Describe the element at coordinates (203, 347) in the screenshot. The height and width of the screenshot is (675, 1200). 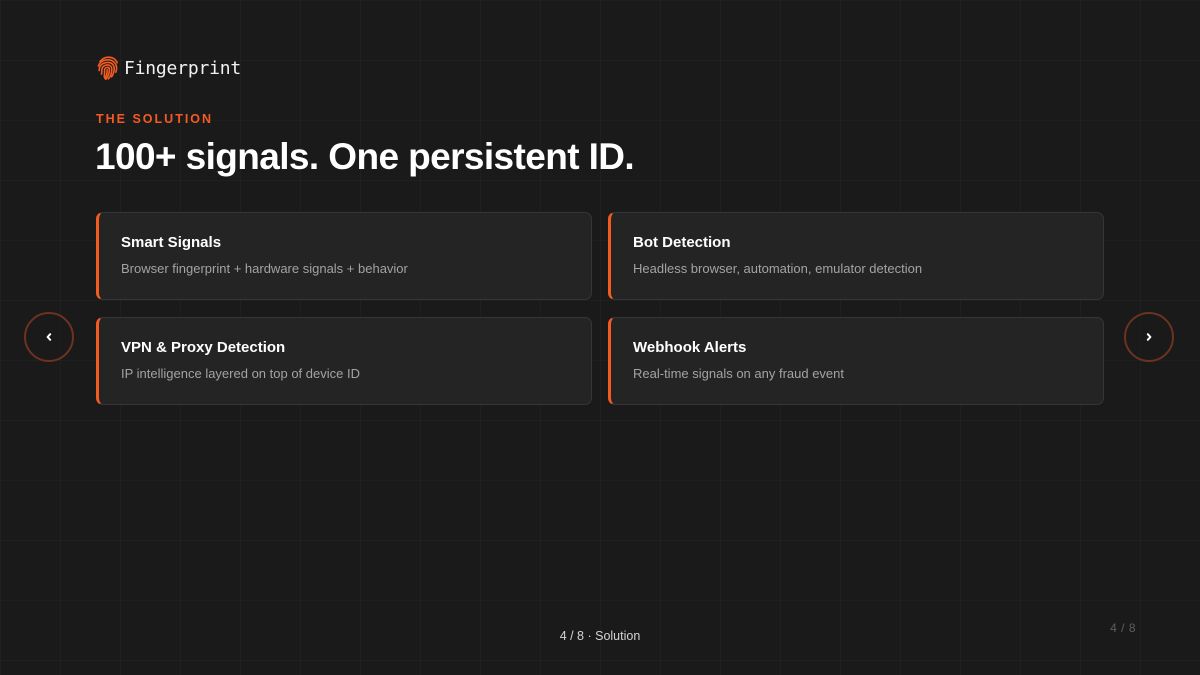
I see `card-title: VPN & Proxy Detection` at that location.